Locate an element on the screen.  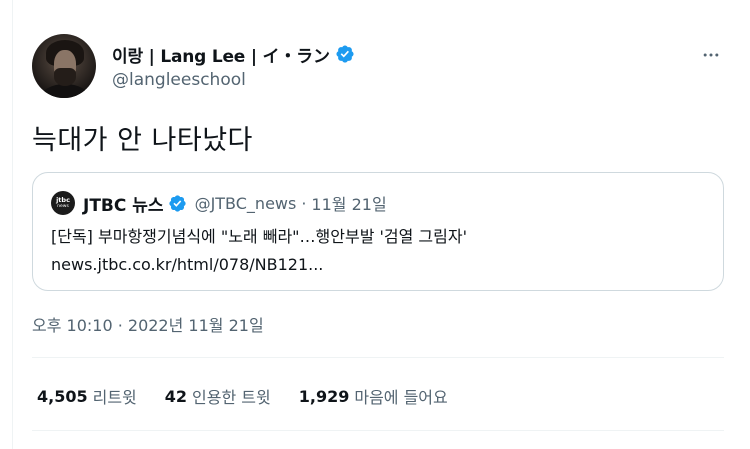
logo-subtext: news is located at coordinates (63, 206).